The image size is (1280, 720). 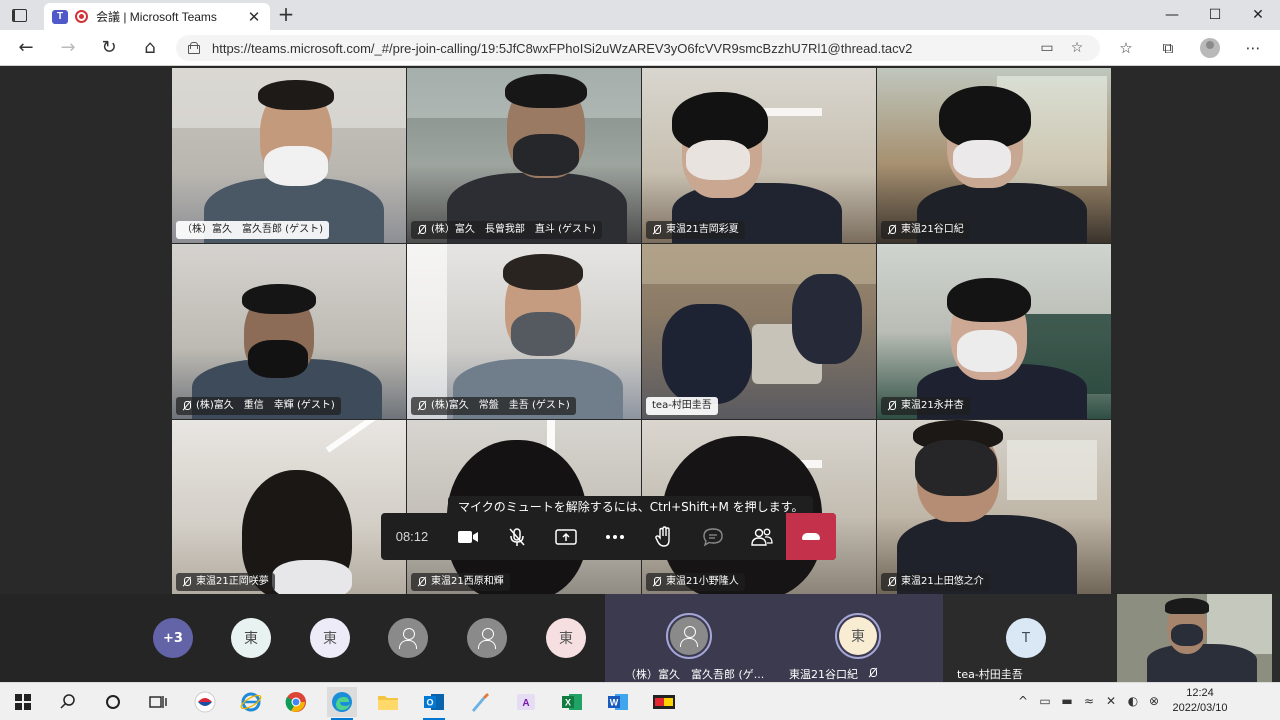 I want to click on hang-up-button, so click(x=811, y=536).